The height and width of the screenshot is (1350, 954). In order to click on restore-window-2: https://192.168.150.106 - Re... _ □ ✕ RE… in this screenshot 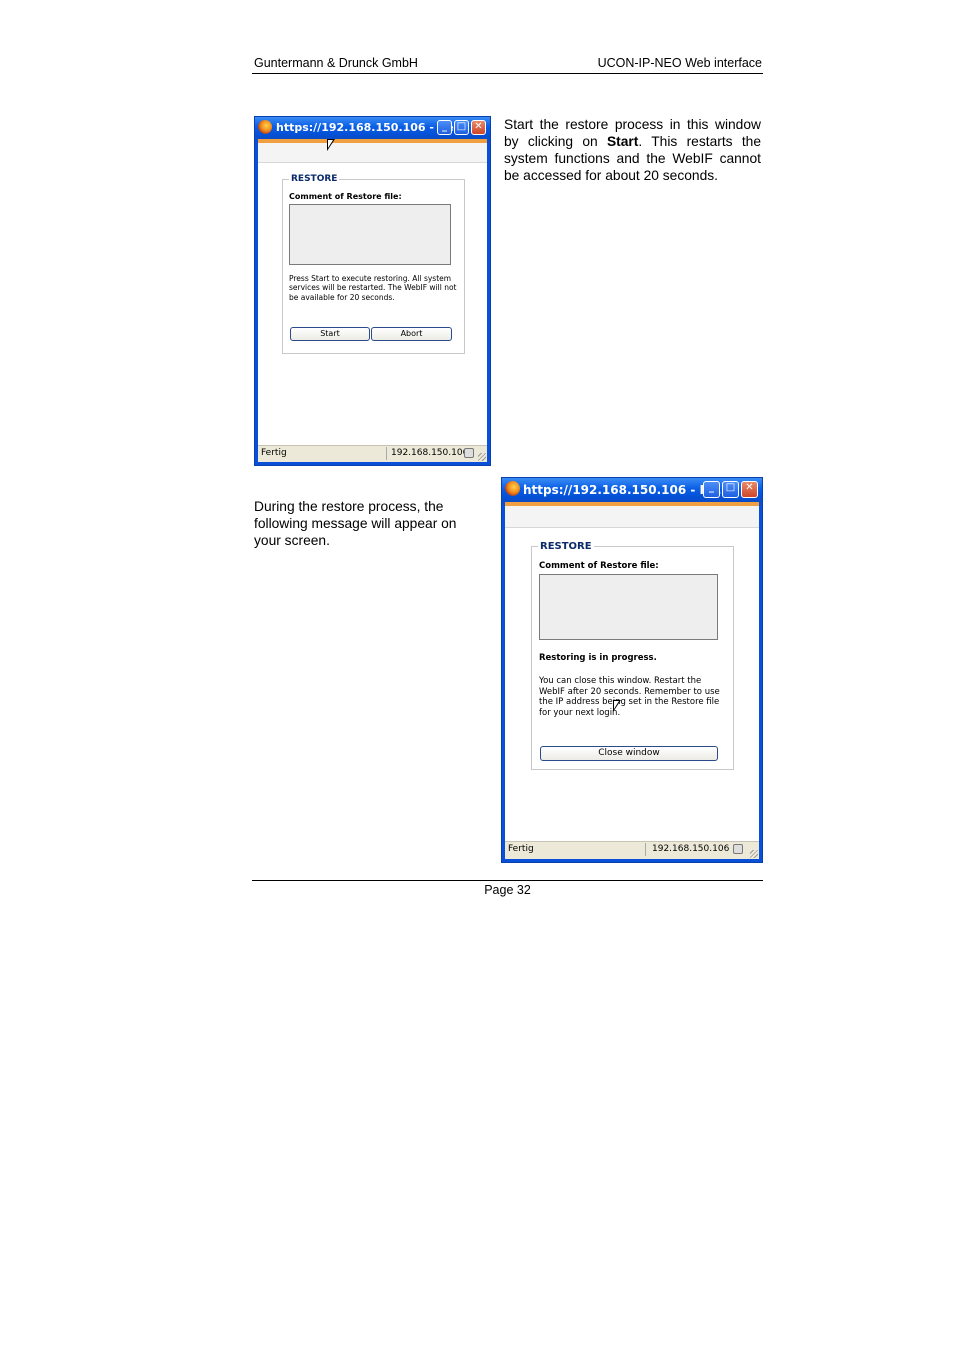, I will do `click(632, 670)`.